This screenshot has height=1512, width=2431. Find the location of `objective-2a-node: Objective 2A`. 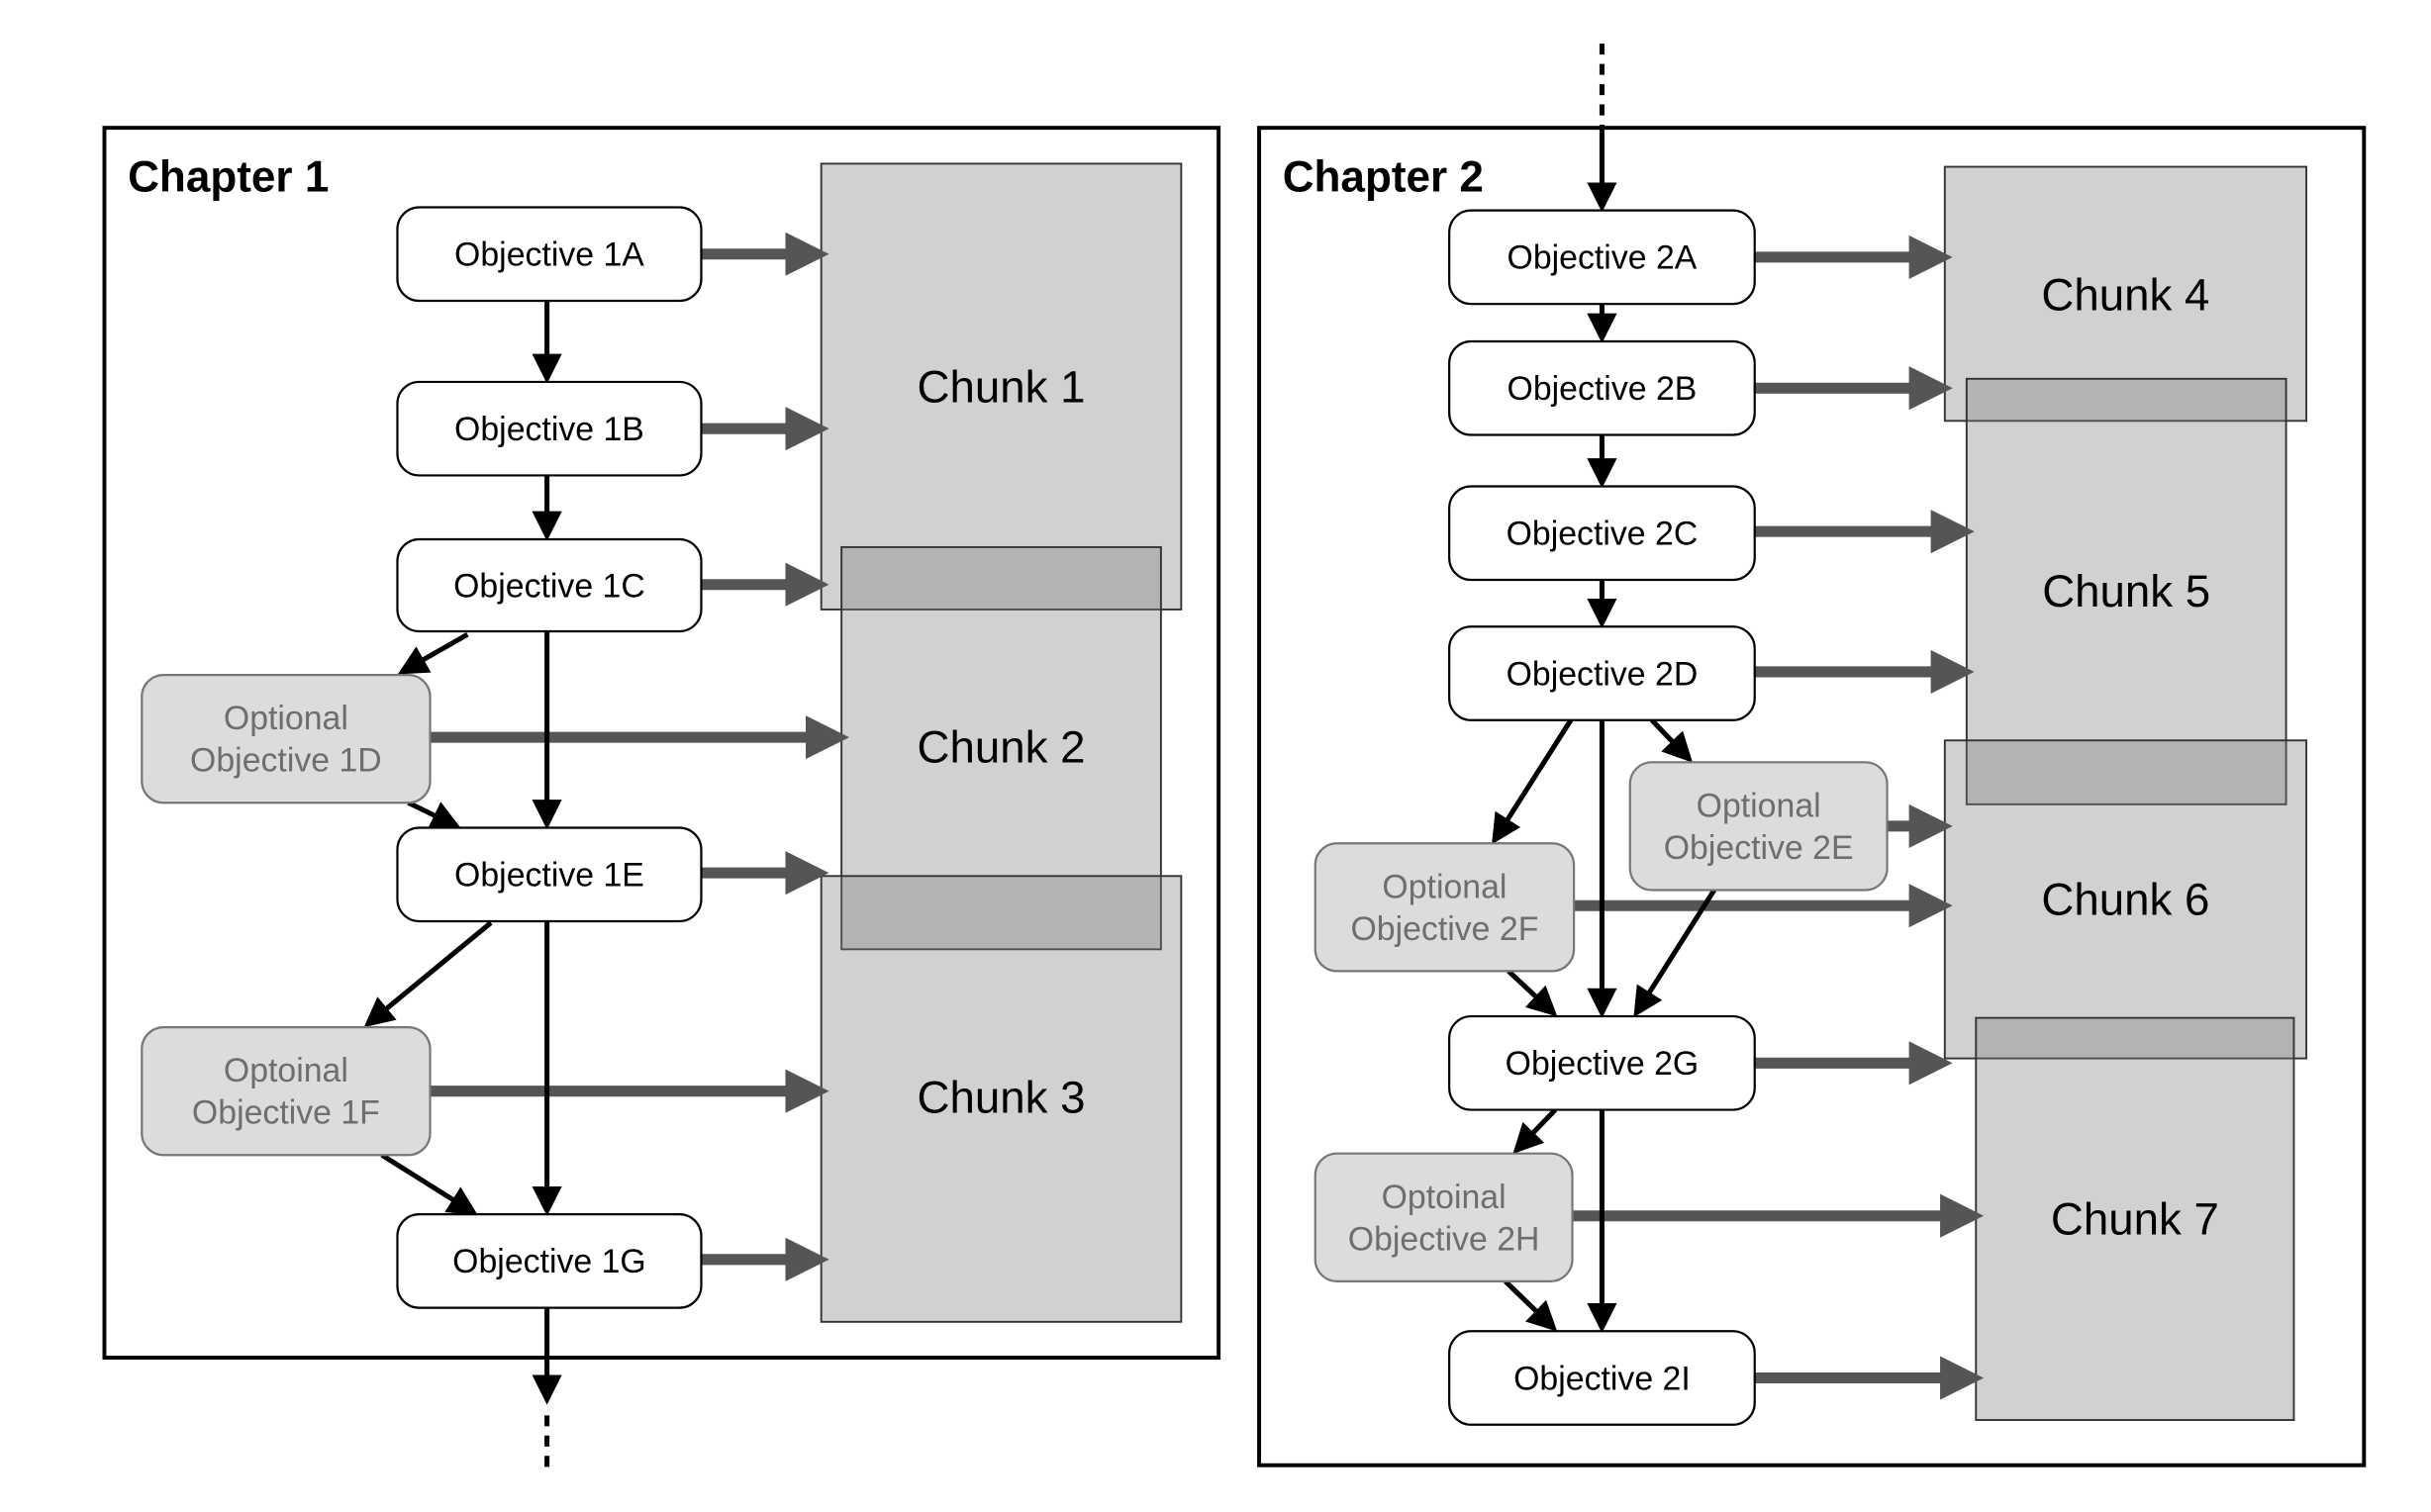

objective-2a-node: Objective 2A is located at coordinates (1602, 257).